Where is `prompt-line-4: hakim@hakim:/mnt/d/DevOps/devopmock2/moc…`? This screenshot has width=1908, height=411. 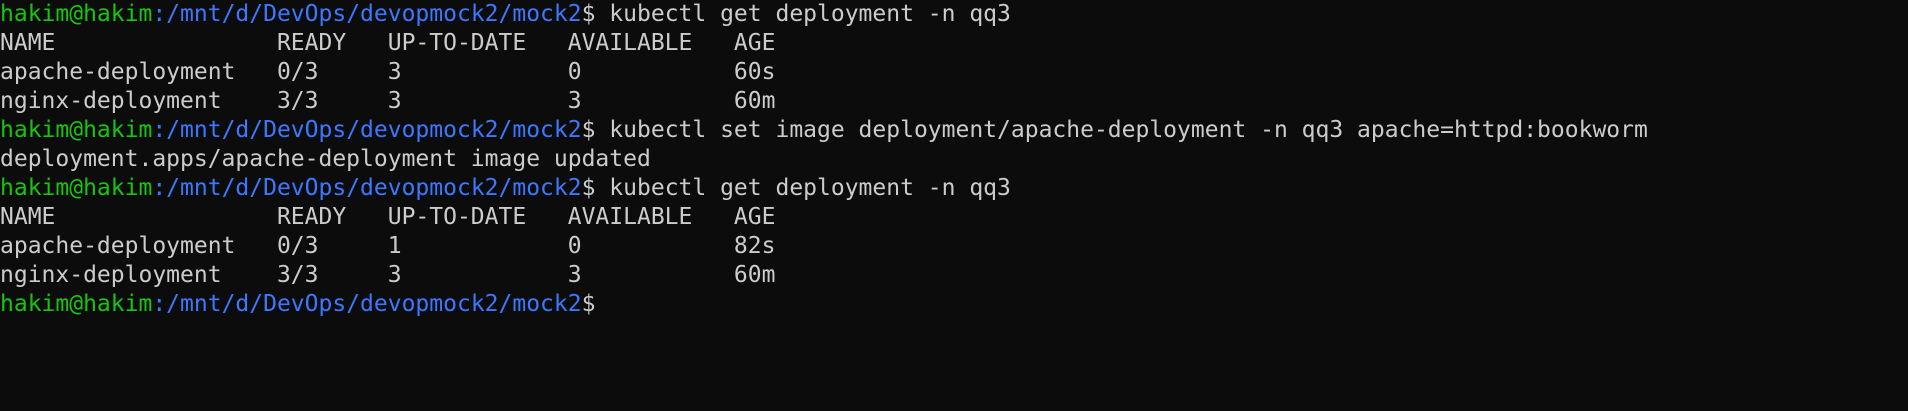 prompt-line-4: hakim@hakim:/mnt/d/DevOps/devopmock2/moc… is located at coordinates (954, 304).